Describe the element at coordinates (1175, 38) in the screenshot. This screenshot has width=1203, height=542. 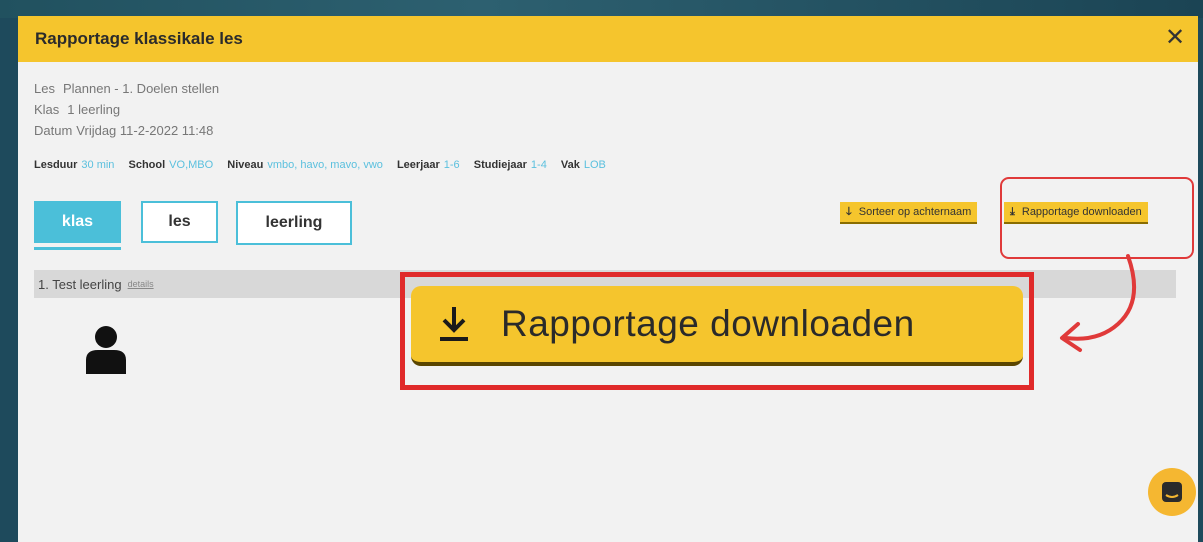
I see `close-icon: ✕` at that location.